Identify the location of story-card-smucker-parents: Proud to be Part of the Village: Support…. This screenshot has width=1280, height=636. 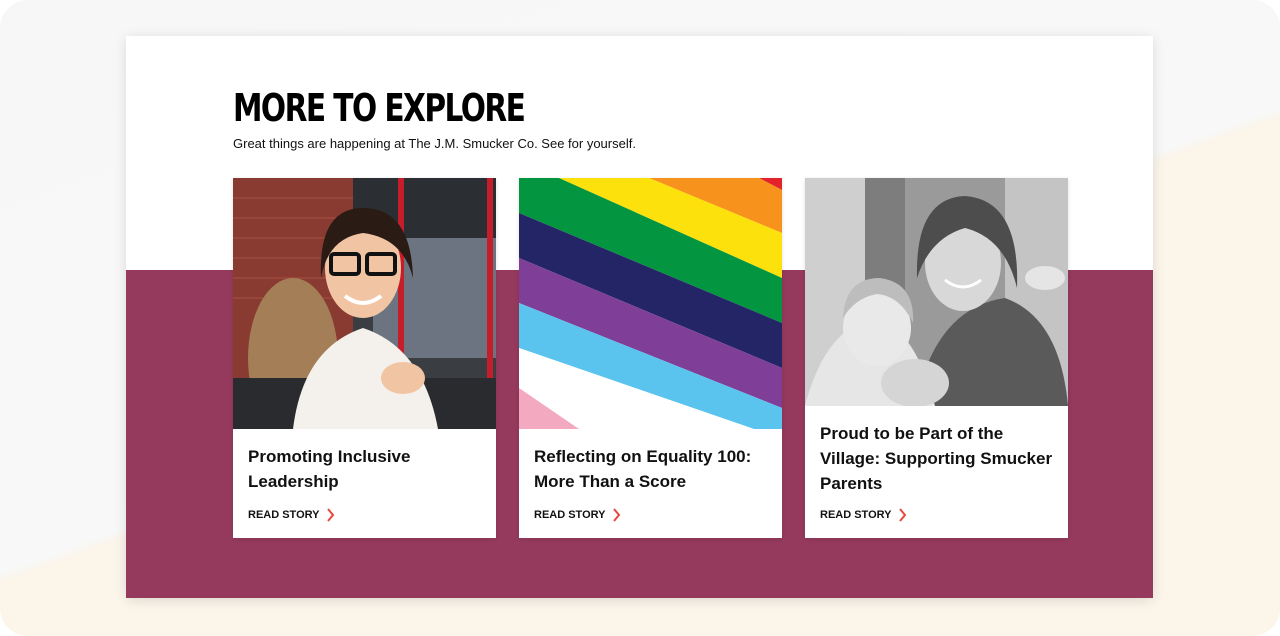
(936, 358).